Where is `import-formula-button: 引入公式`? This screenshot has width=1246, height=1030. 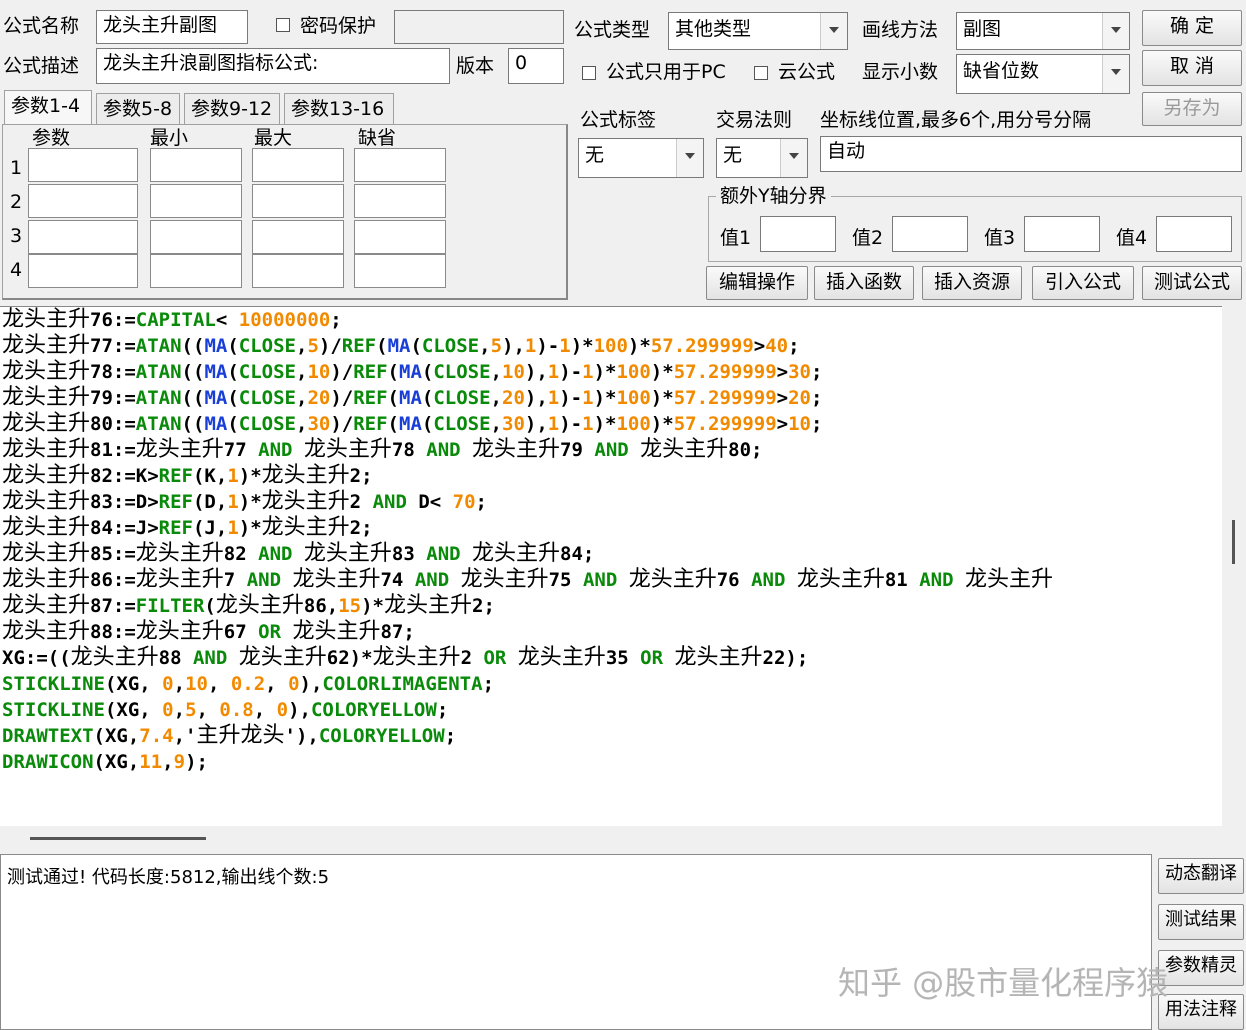 import-formula-button: 引入公式 is located at coordinates (1083, 283).